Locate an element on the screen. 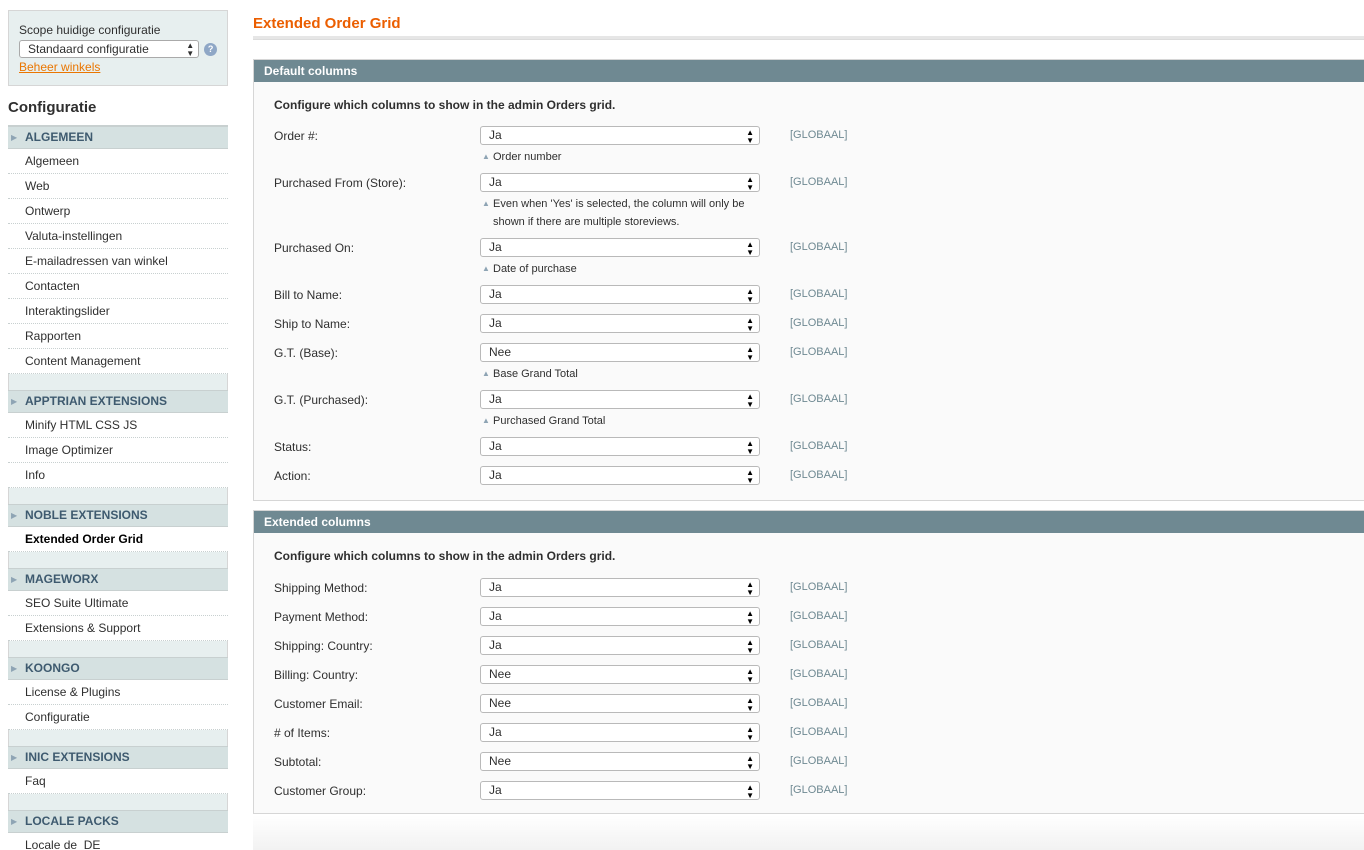 The width and height of the screenshot is (1364, 850). nav-group-items: Minify HTML CSS JS Image Optimizer Info is located at coordinates (118, 450).